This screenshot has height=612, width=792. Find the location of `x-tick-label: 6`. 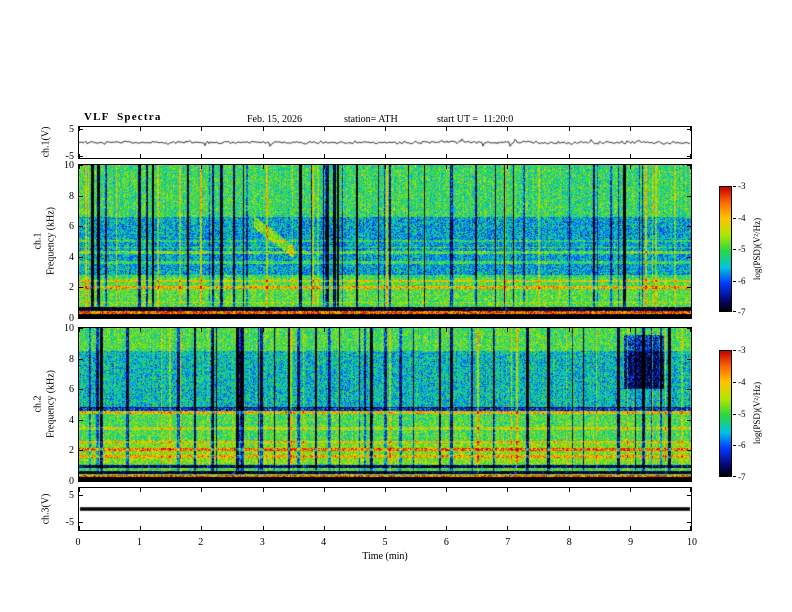

x-tick-label: 6 is located at coordinates (446, 542).